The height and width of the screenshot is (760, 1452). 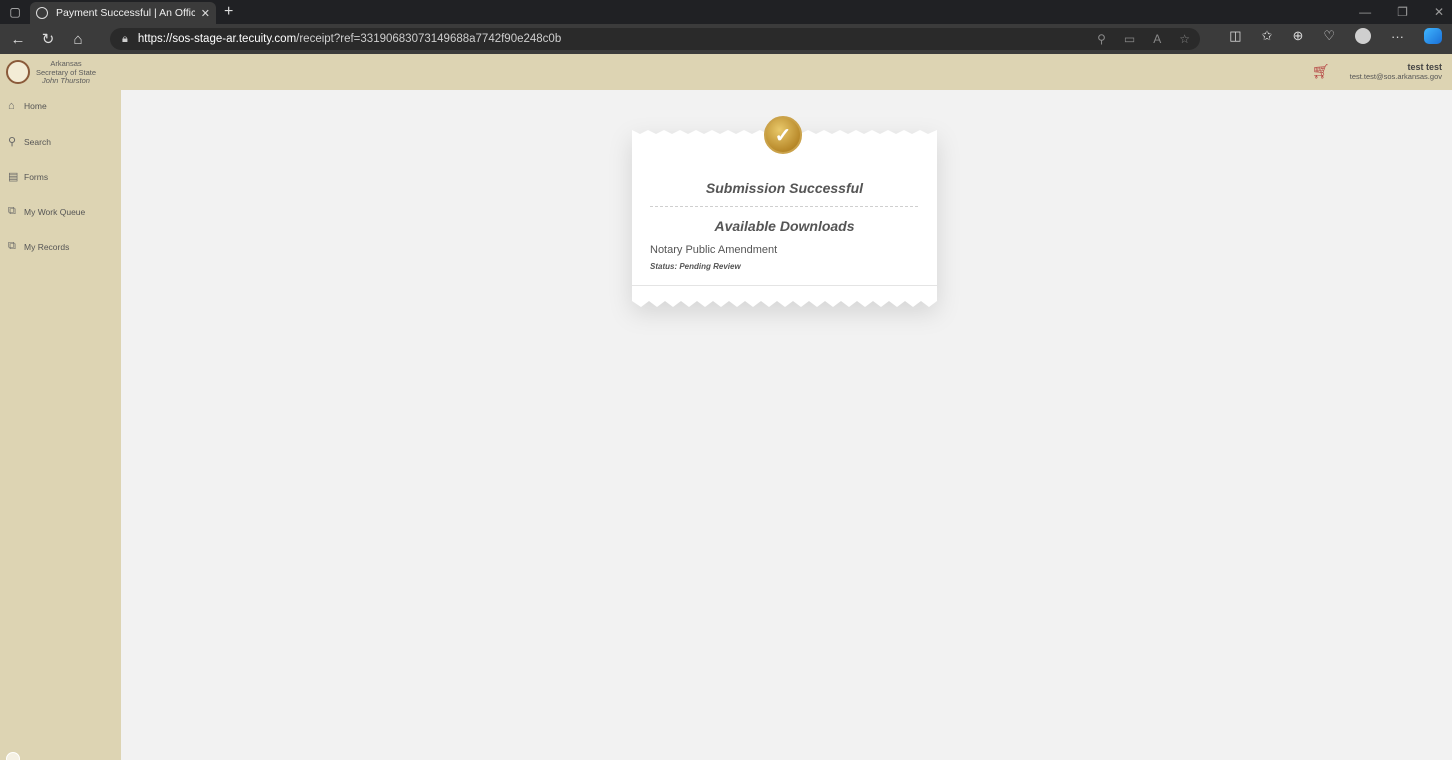 I want to click on sidebar-item-forms: ▤ Forms, so click(x=28, y=176).